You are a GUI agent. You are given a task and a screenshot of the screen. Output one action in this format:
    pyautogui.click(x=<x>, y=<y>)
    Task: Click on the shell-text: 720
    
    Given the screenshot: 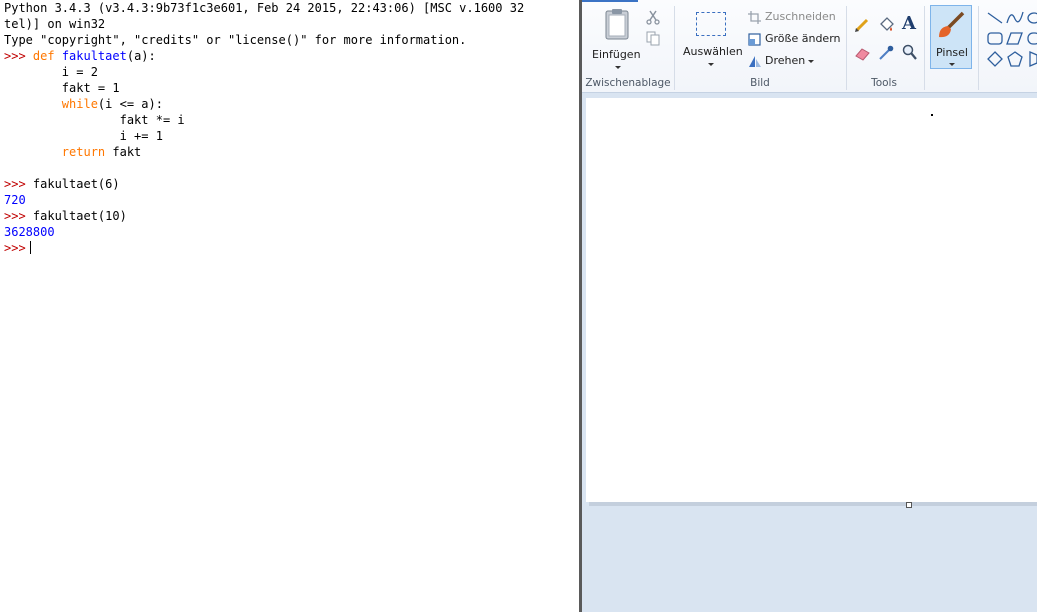 What is the action you would take?
    pyautogui.click(x=15, y=200)
    